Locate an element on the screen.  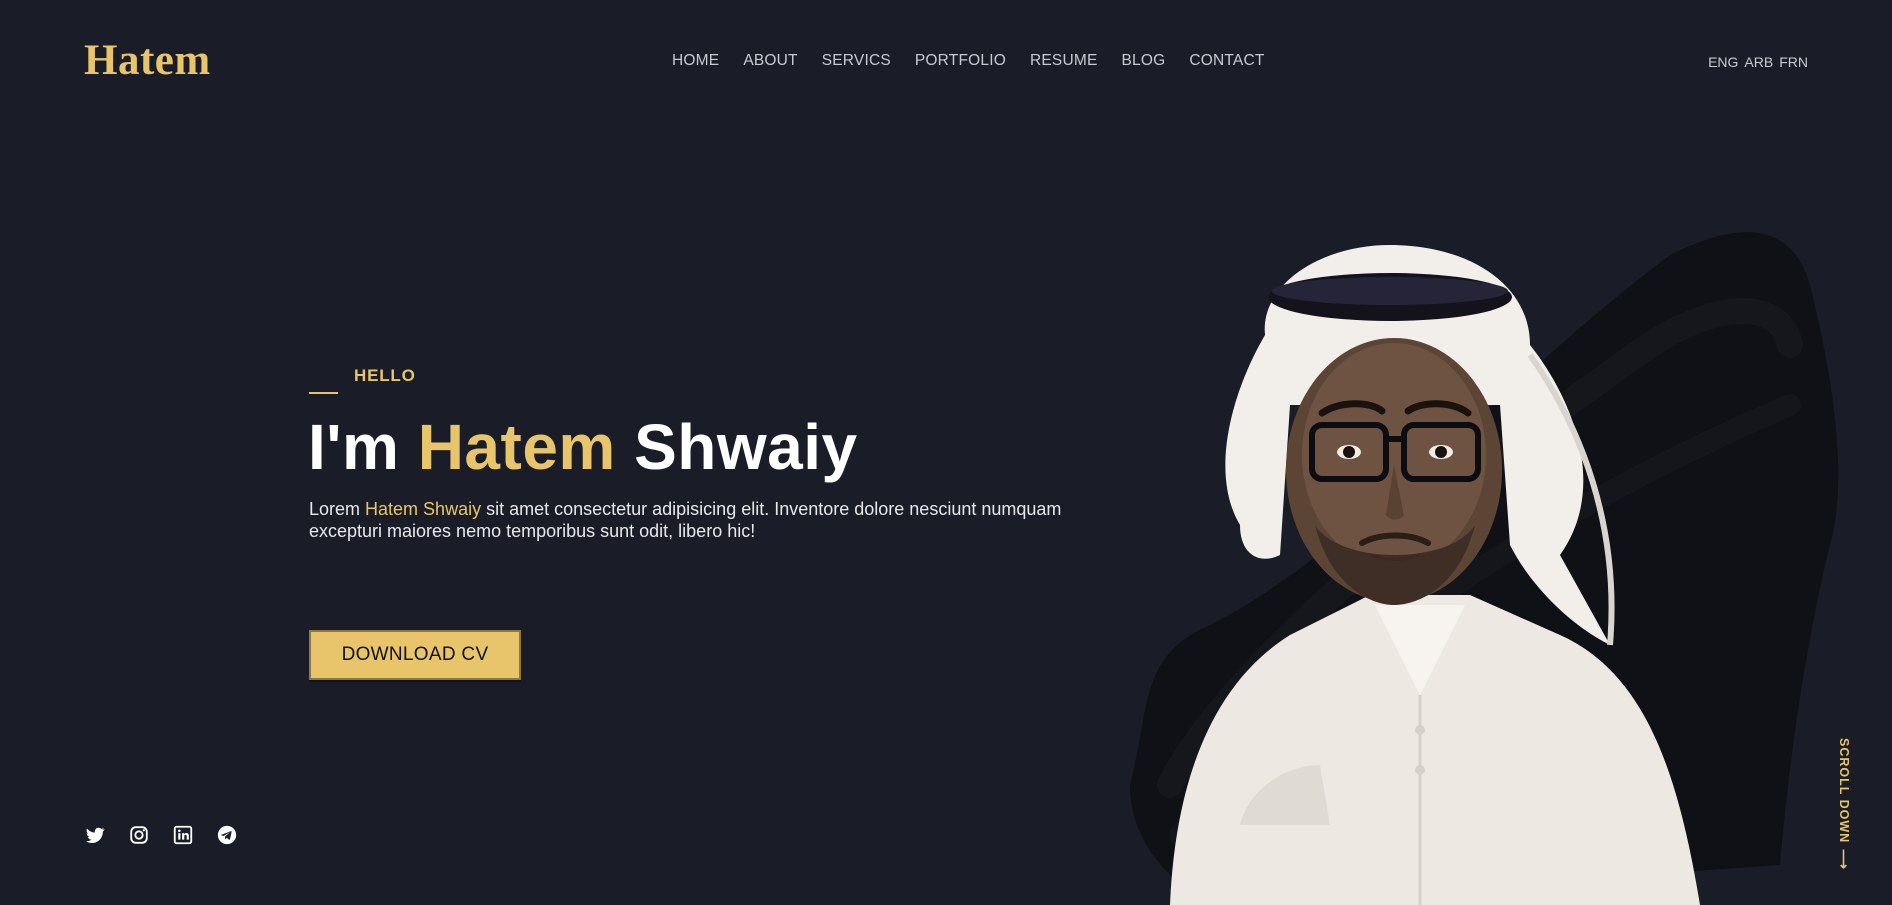
hello-line is located at coordinates (323, 393).